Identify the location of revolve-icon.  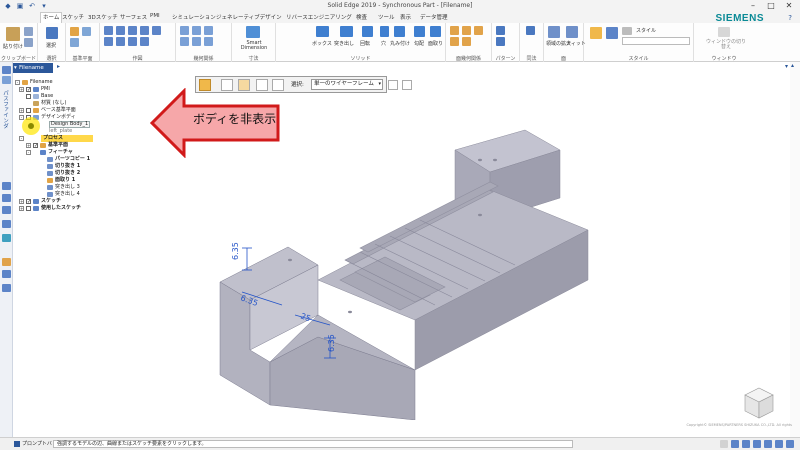
(367, 31).